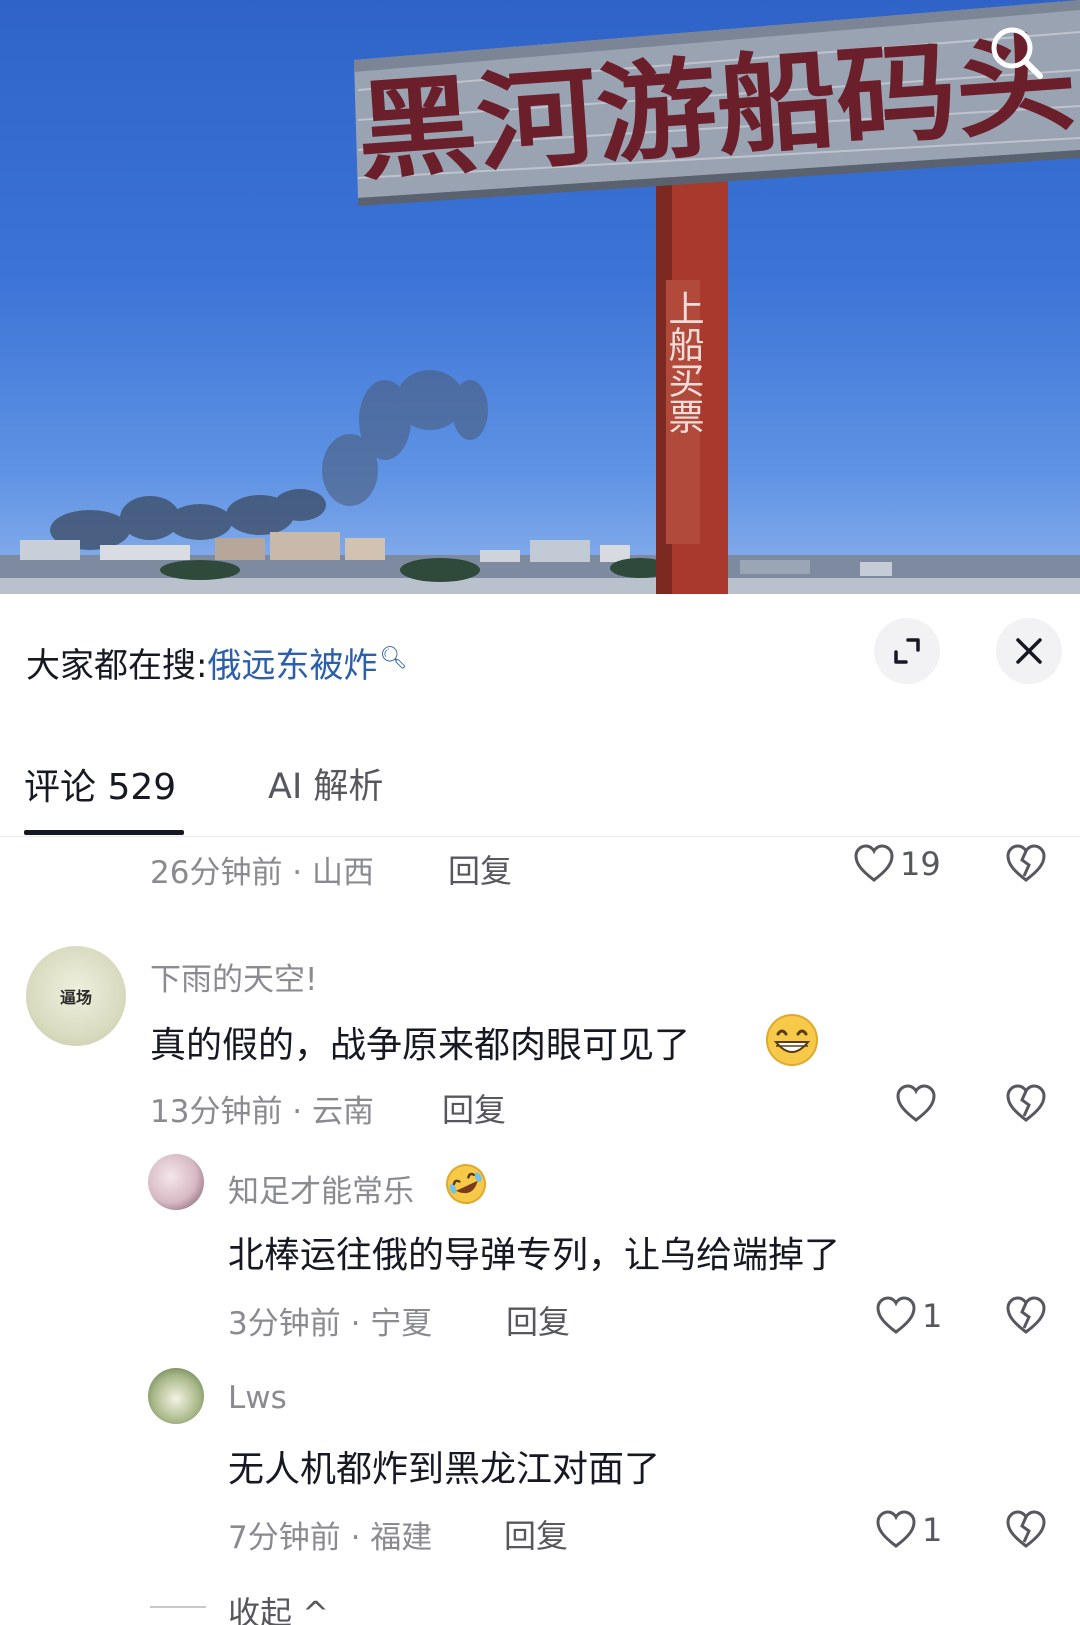 The height and width of the screenshot is (1625, 1080). Describe the element at coordinates (104, 832) in the screenshot. I see `tab-active-indicator` at that location.